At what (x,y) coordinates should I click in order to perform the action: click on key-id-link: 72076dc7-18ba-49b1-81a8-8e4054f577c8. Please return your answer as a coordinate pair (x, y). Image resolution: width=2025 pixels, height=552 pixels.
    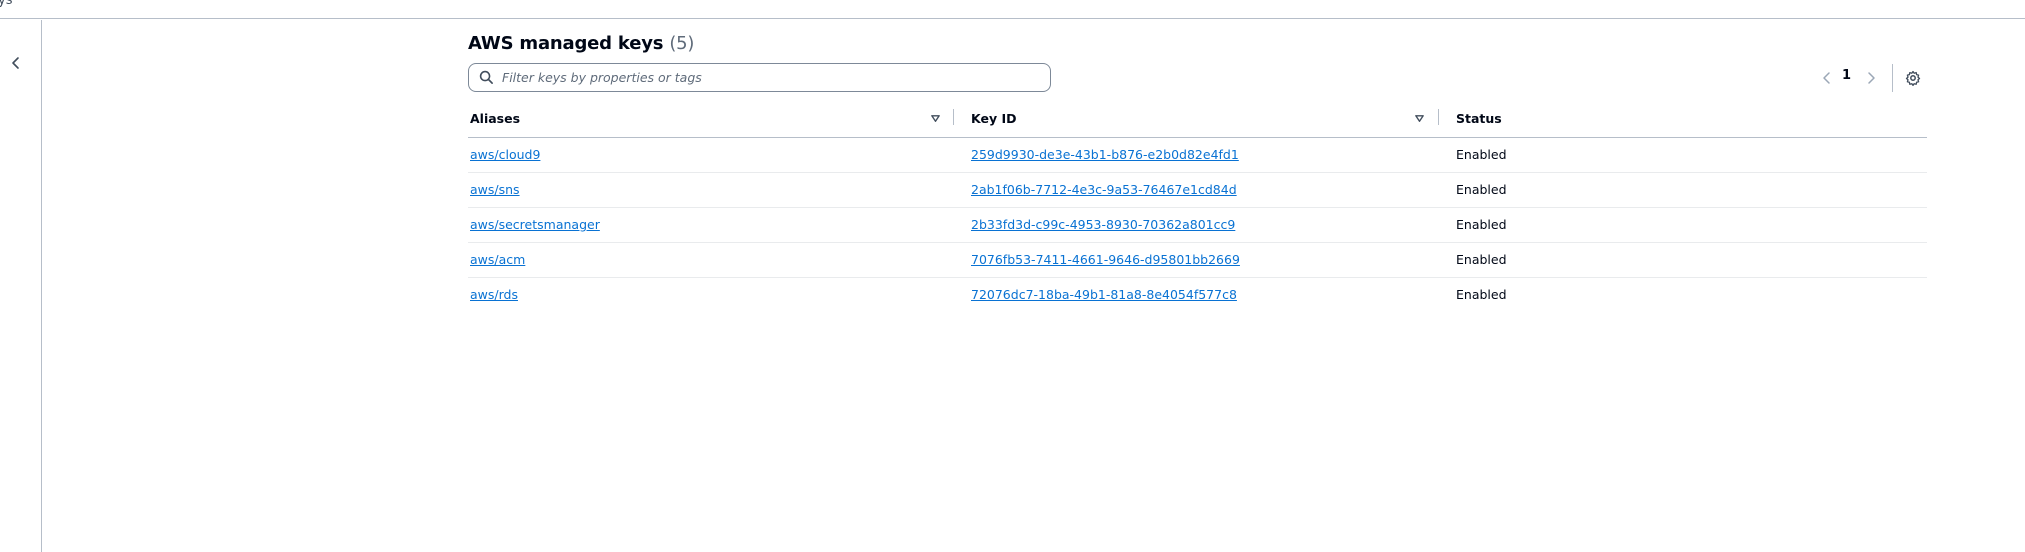
    Looking at the image, I should click on (1104, 294).